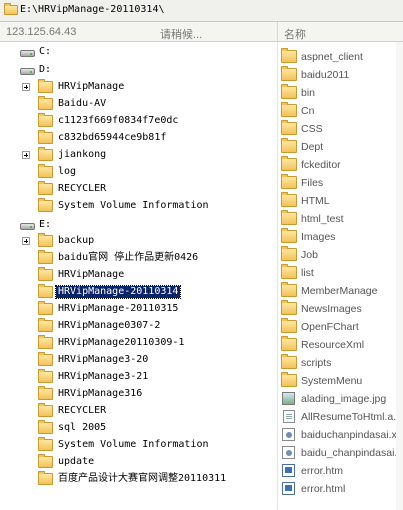 The width and height of the screenshot is (403, 510). Describe the element at coordinates (315, 201) in the screenshot. I see `file-list-label: HTML` at that location.